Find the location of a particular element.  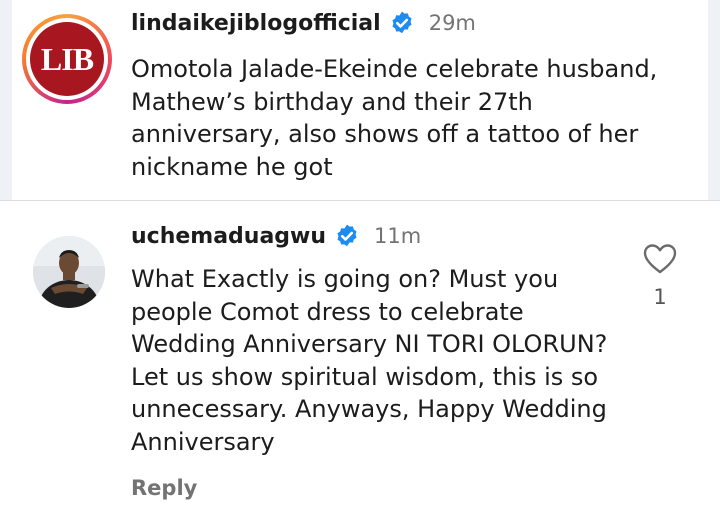

reply-button: Reply is located at coordinates (164, 488).